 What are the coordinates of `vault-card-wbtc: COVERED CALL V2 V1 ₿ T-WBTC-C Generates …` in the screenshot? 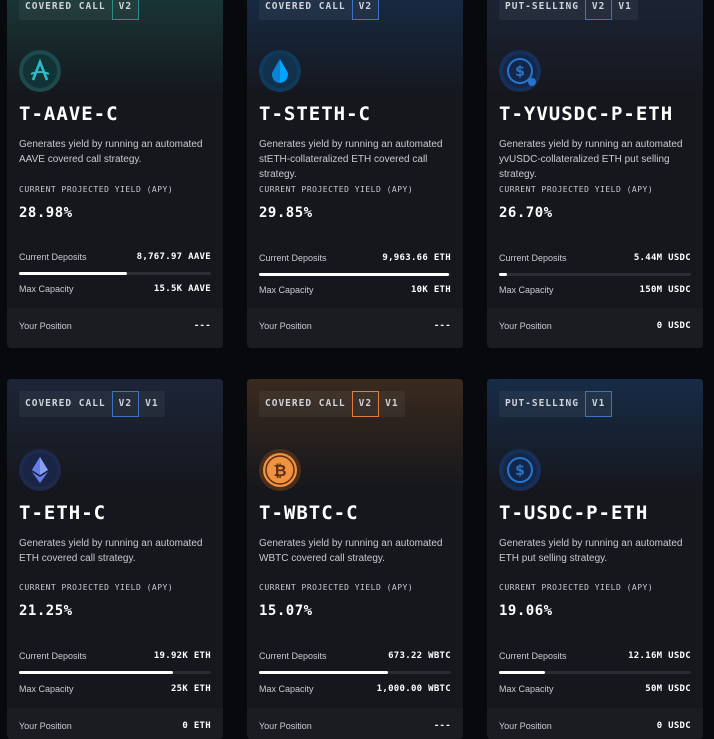 It's located at (355, 559).